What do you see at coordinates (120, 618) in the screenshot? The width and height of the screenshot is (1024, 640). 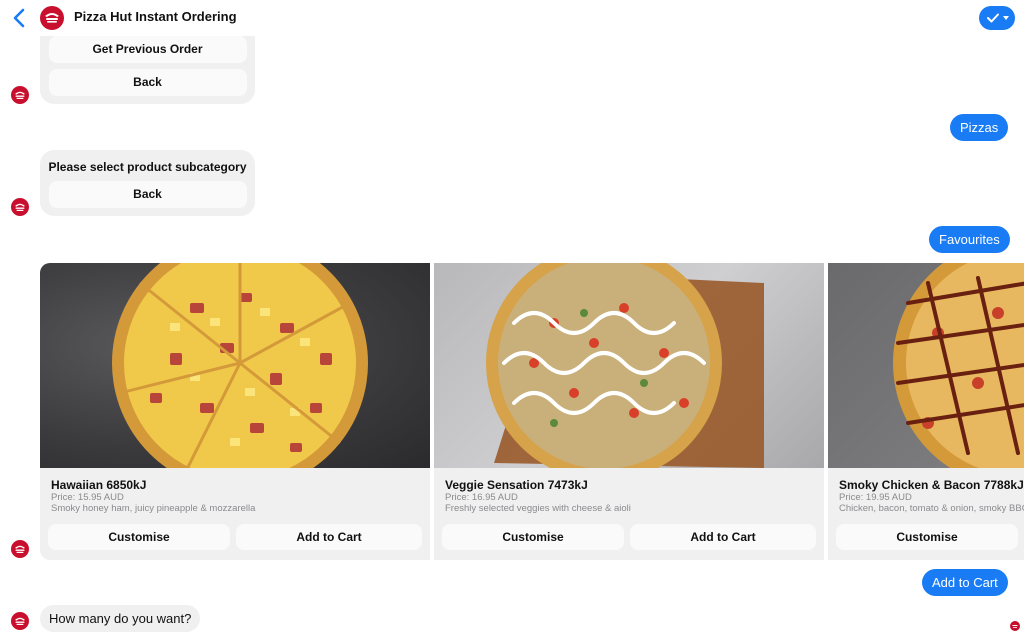 I see `bot-message-quantity-question: How many do you want?` at bounding box center [120, 618].